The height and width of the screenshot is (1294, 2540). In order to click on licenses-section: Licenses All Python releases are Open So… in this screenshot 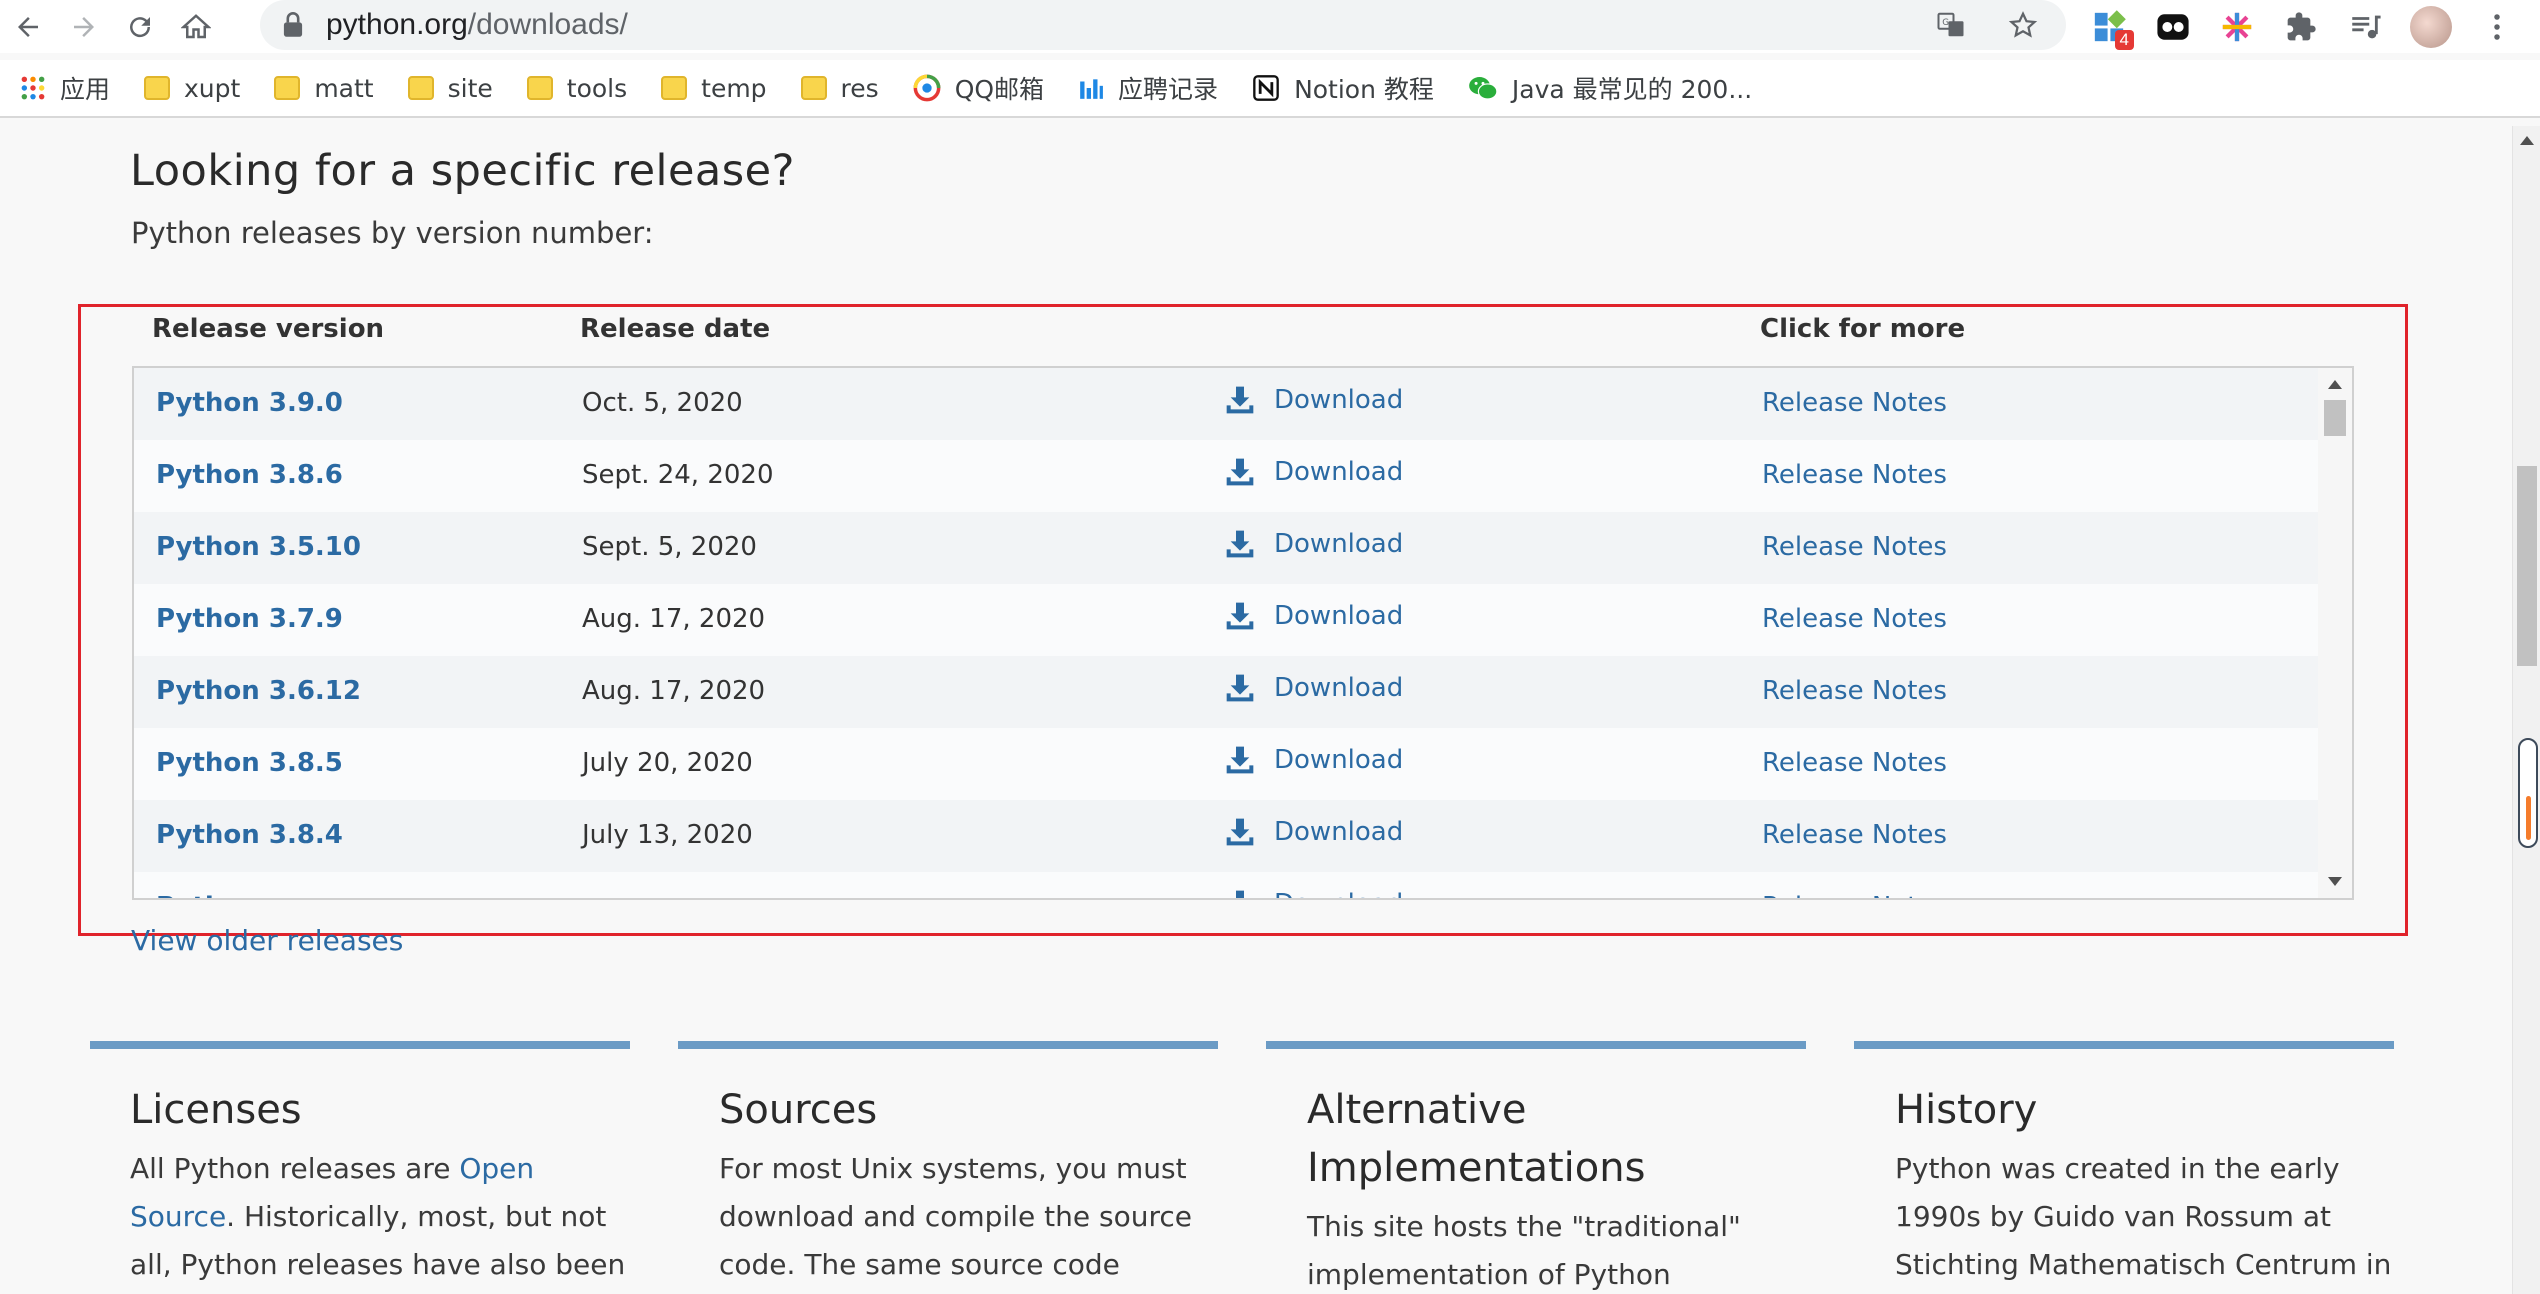, I will do `click(380, 1187)`.